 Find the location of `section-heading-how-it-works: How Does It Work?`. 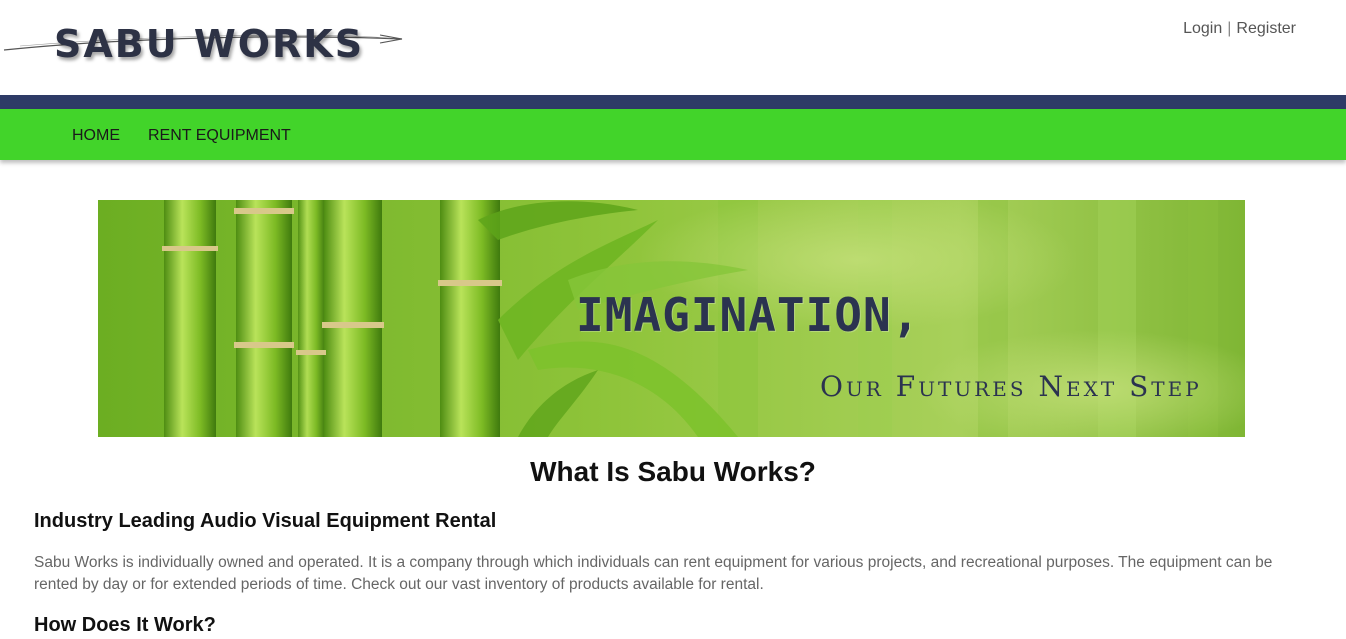

section-heading-how-it-works: How Does It Work? is located at coordinates (125, 625).